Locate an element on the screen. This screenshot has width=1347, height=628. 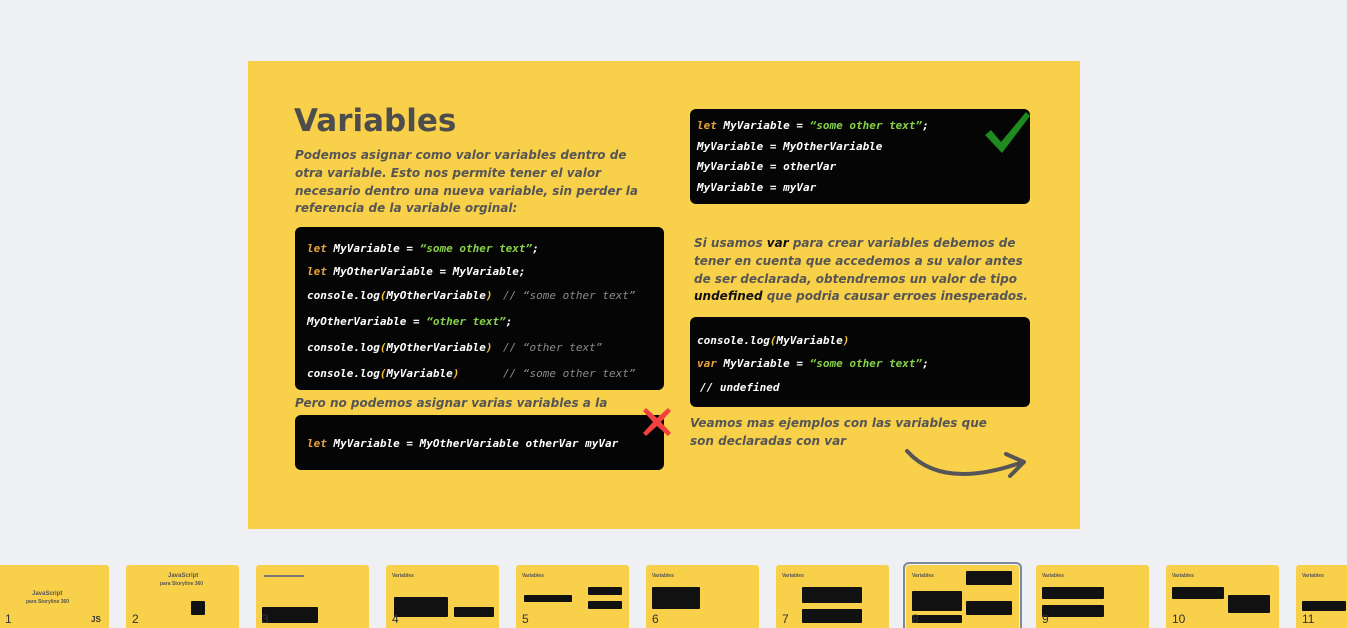
slide-thumbnail: Variables 6 is located at coordinates (702, 596).